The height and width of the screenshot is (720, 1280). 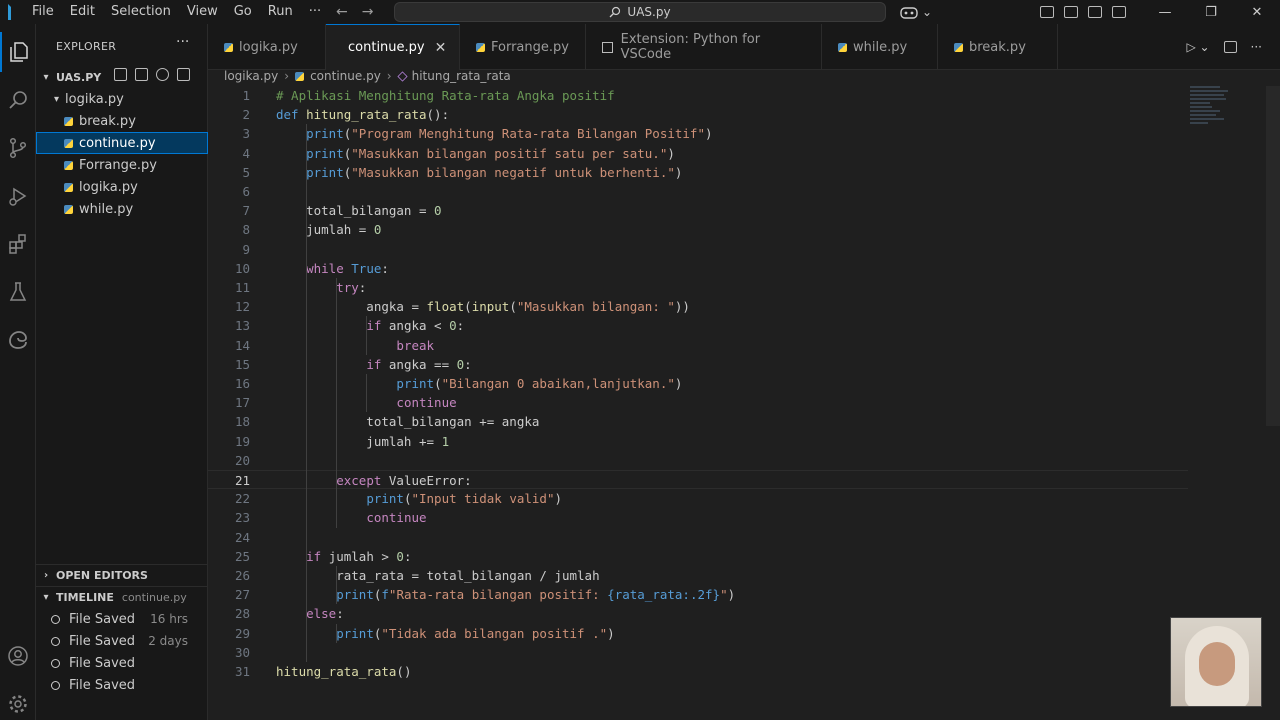 I want to click on code-line: 6, so click(x=698, y=191).